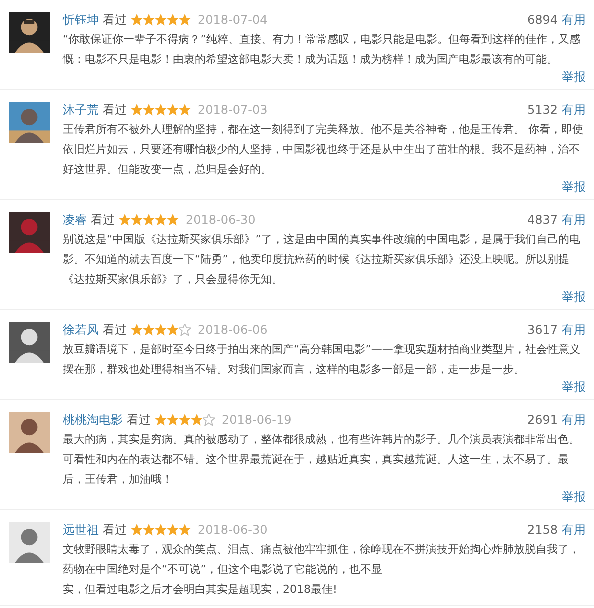  What do you see at coordinates (323, 150) in the screenshot?
I see `review-text: 王传君所有不被外人理解的坚持，都在这一刻得到了完美释放。他不是关谷神奇，他是王传君。 你看，即使依旧烂片如云，只要还有哪怕极少的人坚持，中国影视也终于还是从中生出了茁壮的根。我不是药神，治不好这世界。但能改变一点，总归是会好的。` at bounding box center [323, 150].